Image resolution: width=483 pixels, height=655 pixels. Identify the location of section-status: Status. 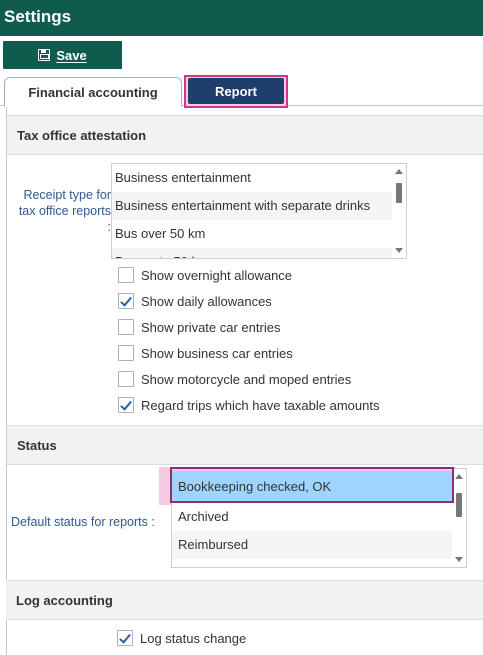
(245, 445).